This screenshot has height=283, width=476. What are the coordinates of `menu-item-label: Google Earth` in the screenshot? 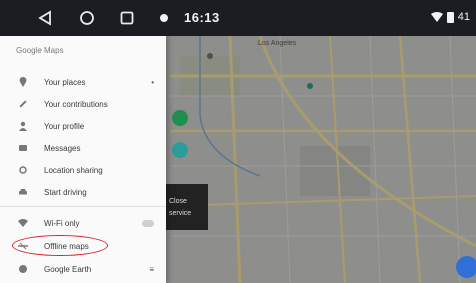 It's located at (68, 269).